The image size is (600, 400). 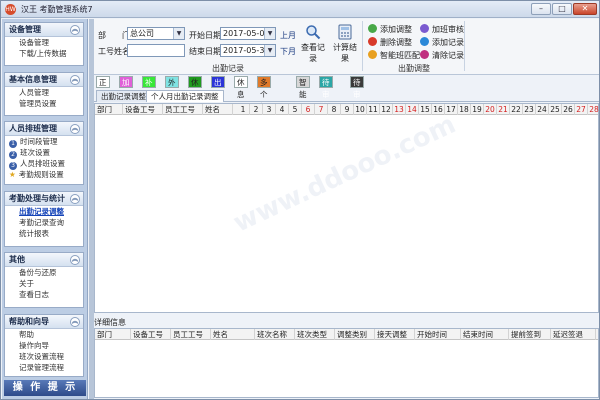 What do you see at coordinates (123, 96) in the screenshot?
I see `tab-record-adjust: 出勤记录调整` at bounding box center [123, 96].